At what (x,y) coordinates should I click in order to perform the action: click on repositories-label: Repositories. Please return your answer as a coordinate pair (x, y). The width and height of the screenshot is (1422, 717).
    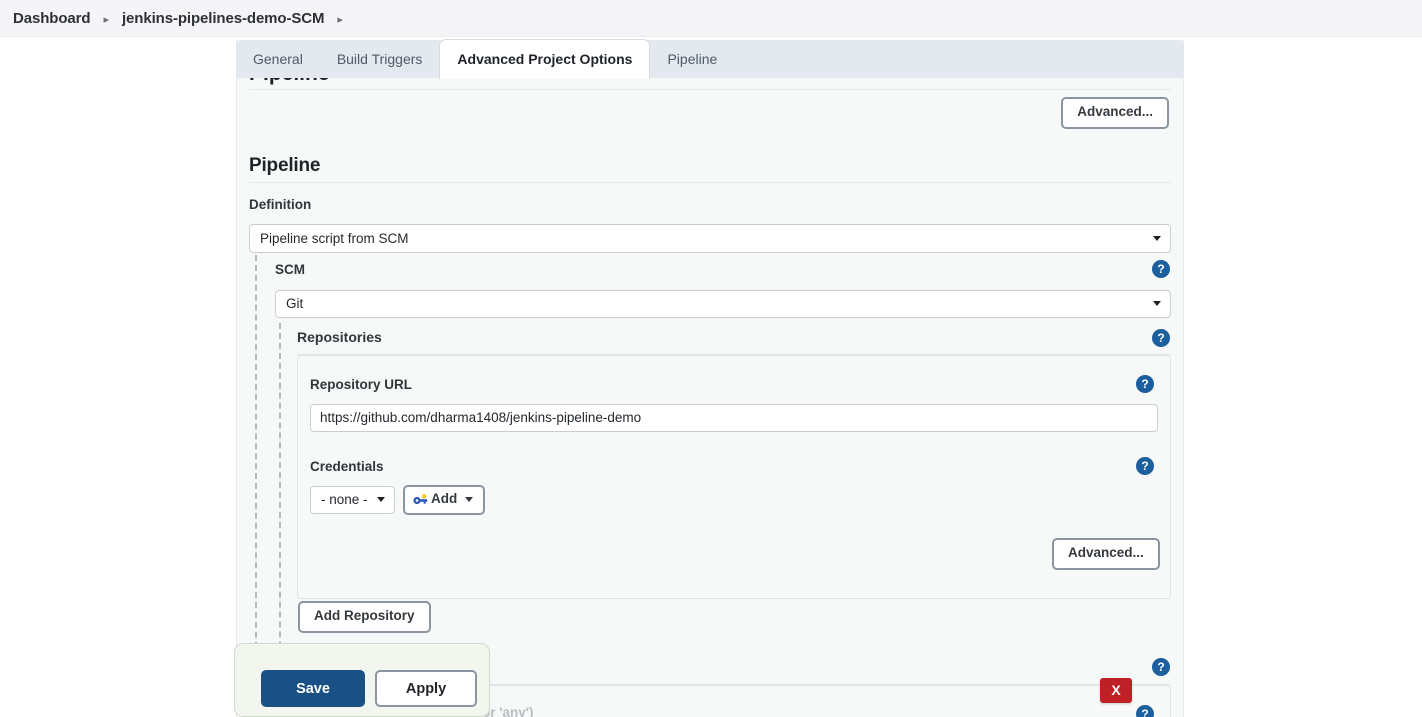
    Looking at the image, I should click on (339, 337).